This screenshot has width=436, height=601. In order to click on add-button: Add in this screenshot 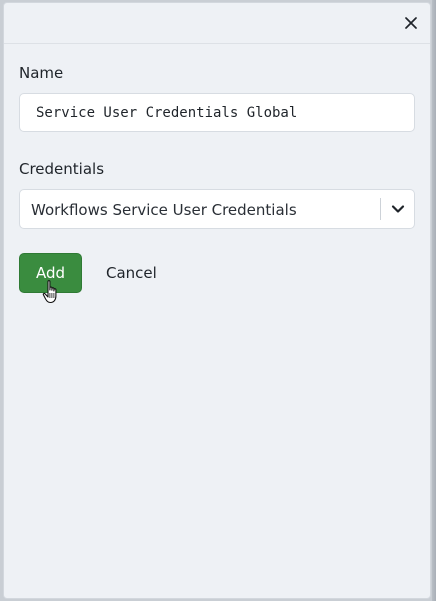, I will do `click(50, 273)`.